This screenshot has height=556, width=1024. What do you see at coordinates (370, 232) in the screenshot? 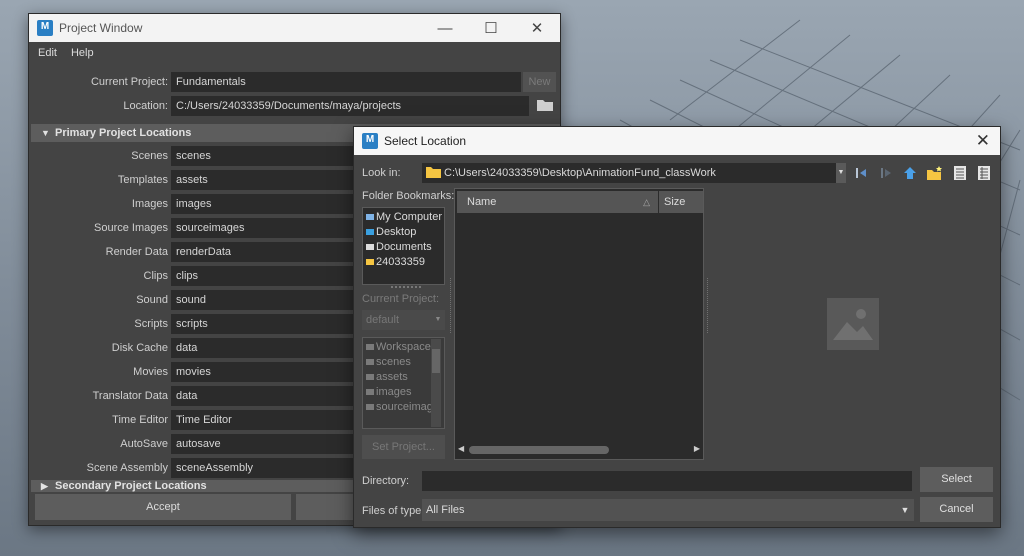
I see `desktop-icon` at bounding box center [370, 232].